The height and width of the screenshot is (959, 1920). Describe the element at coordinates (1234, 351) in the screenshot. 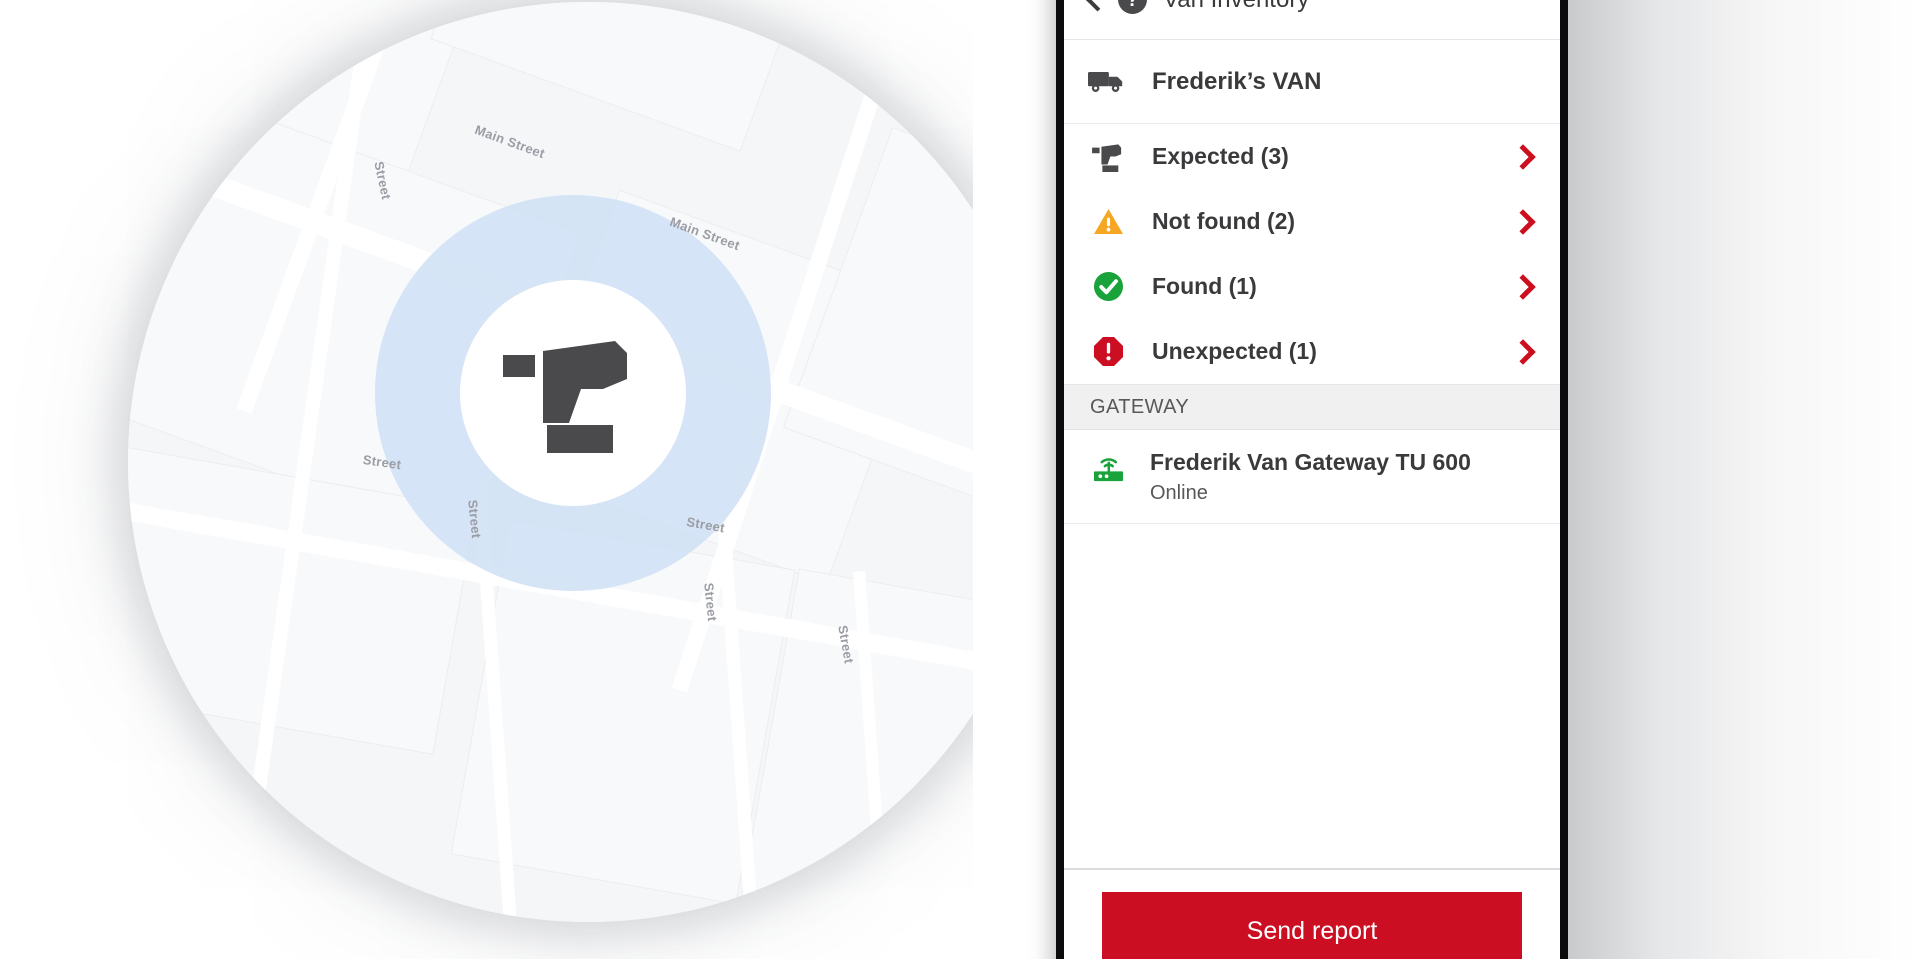

I see `status-label: Unexpected (1)` at that location.